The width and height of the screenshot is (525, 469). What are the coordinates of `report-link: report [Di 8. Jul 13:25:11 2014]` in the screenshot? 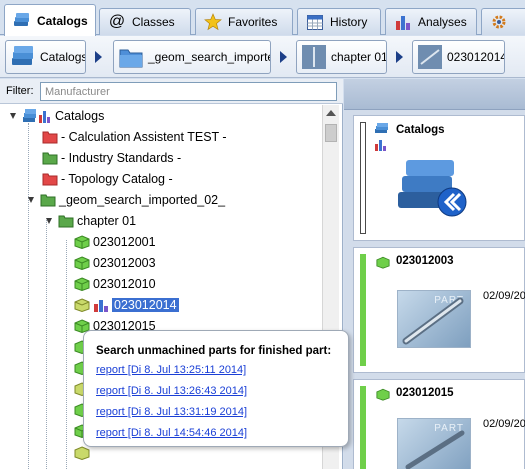 It's located at (171, 370).